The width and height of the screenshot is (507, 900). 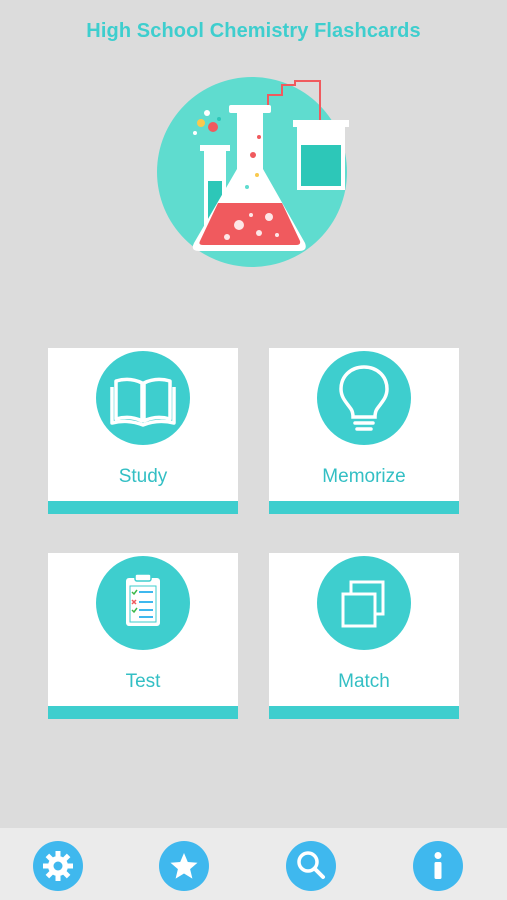 What do you see at coordinates (143, 507) in the screenshot?
I see `study-accent-bar` at bounding box center [143, 507].